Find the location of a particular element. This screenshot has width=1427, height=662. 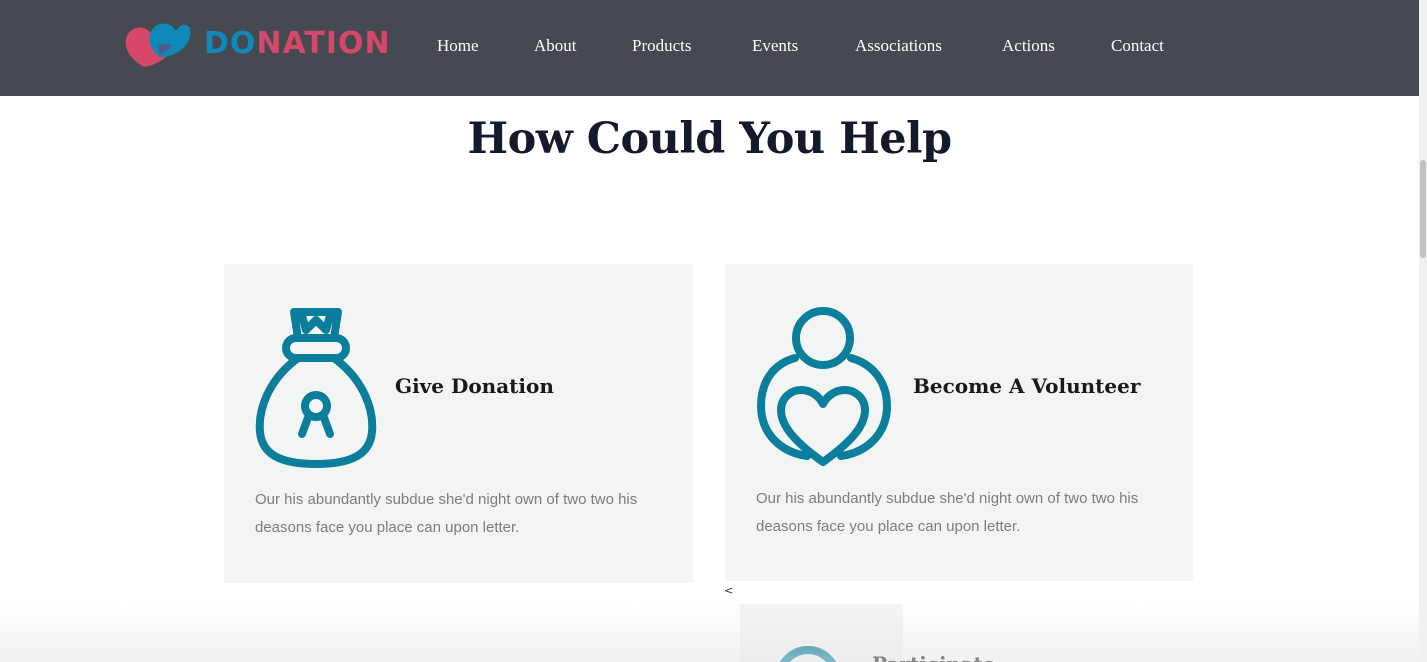

money-bag-ribbon-icon is located at coordinates (316, 388).